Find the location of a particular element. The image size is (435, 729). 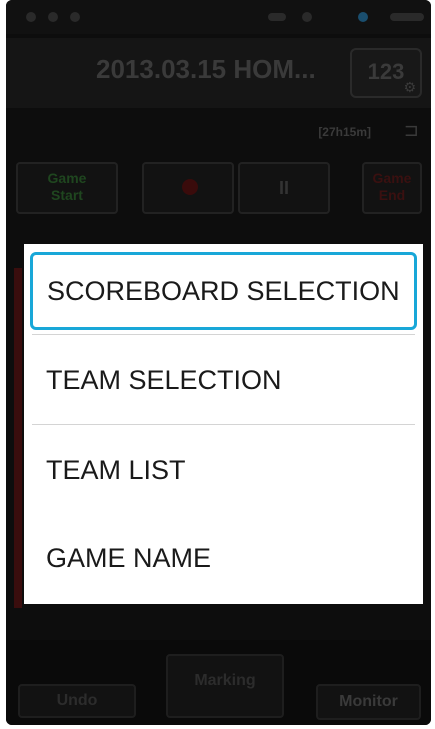

monitor-button: Monitor is located at coordinates (368, 702).